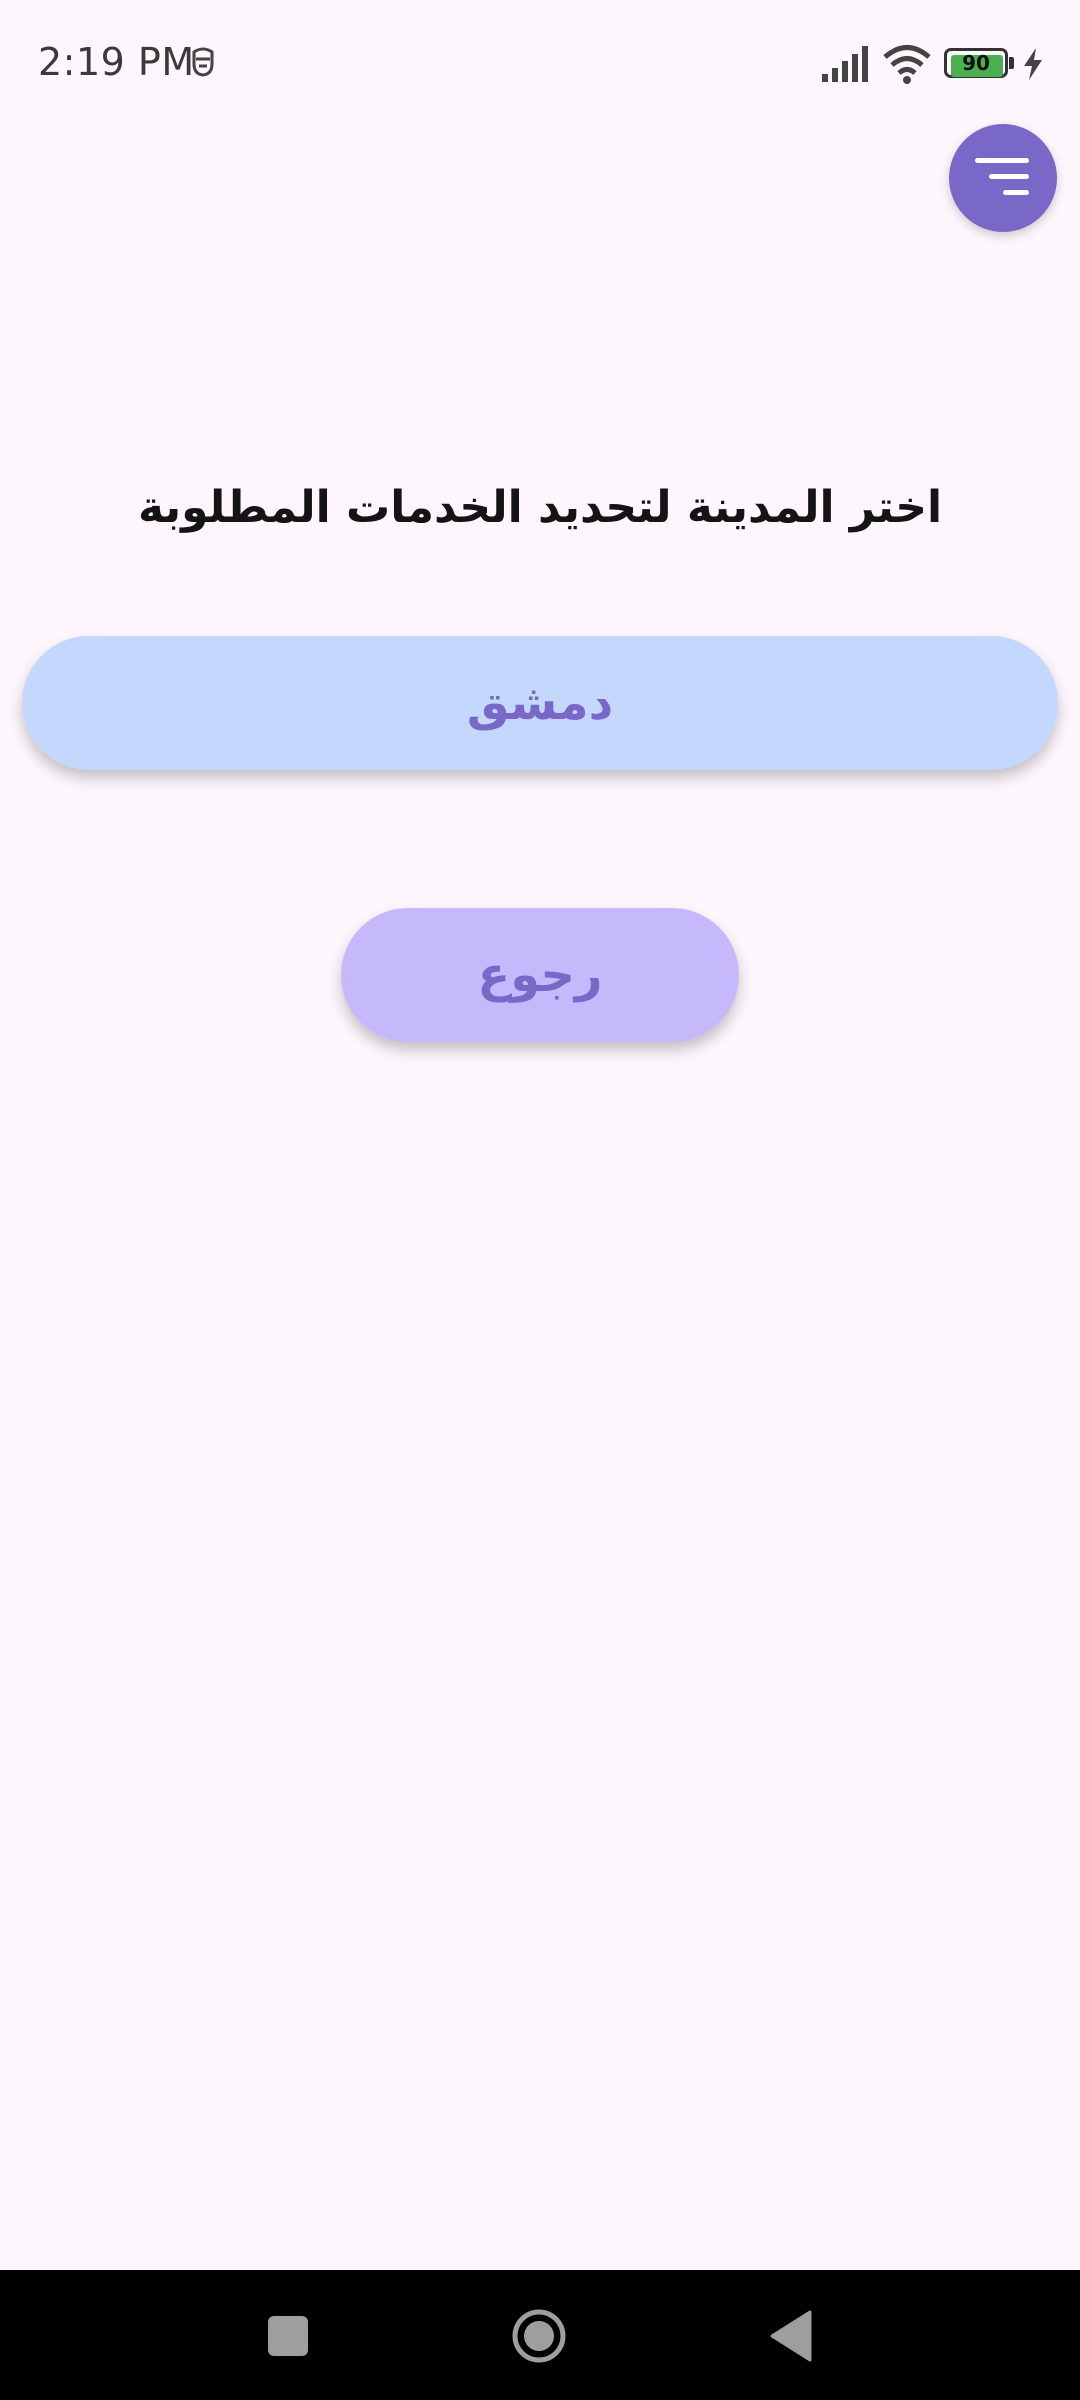  I want to click on wifi-icon, so click(907, 64).